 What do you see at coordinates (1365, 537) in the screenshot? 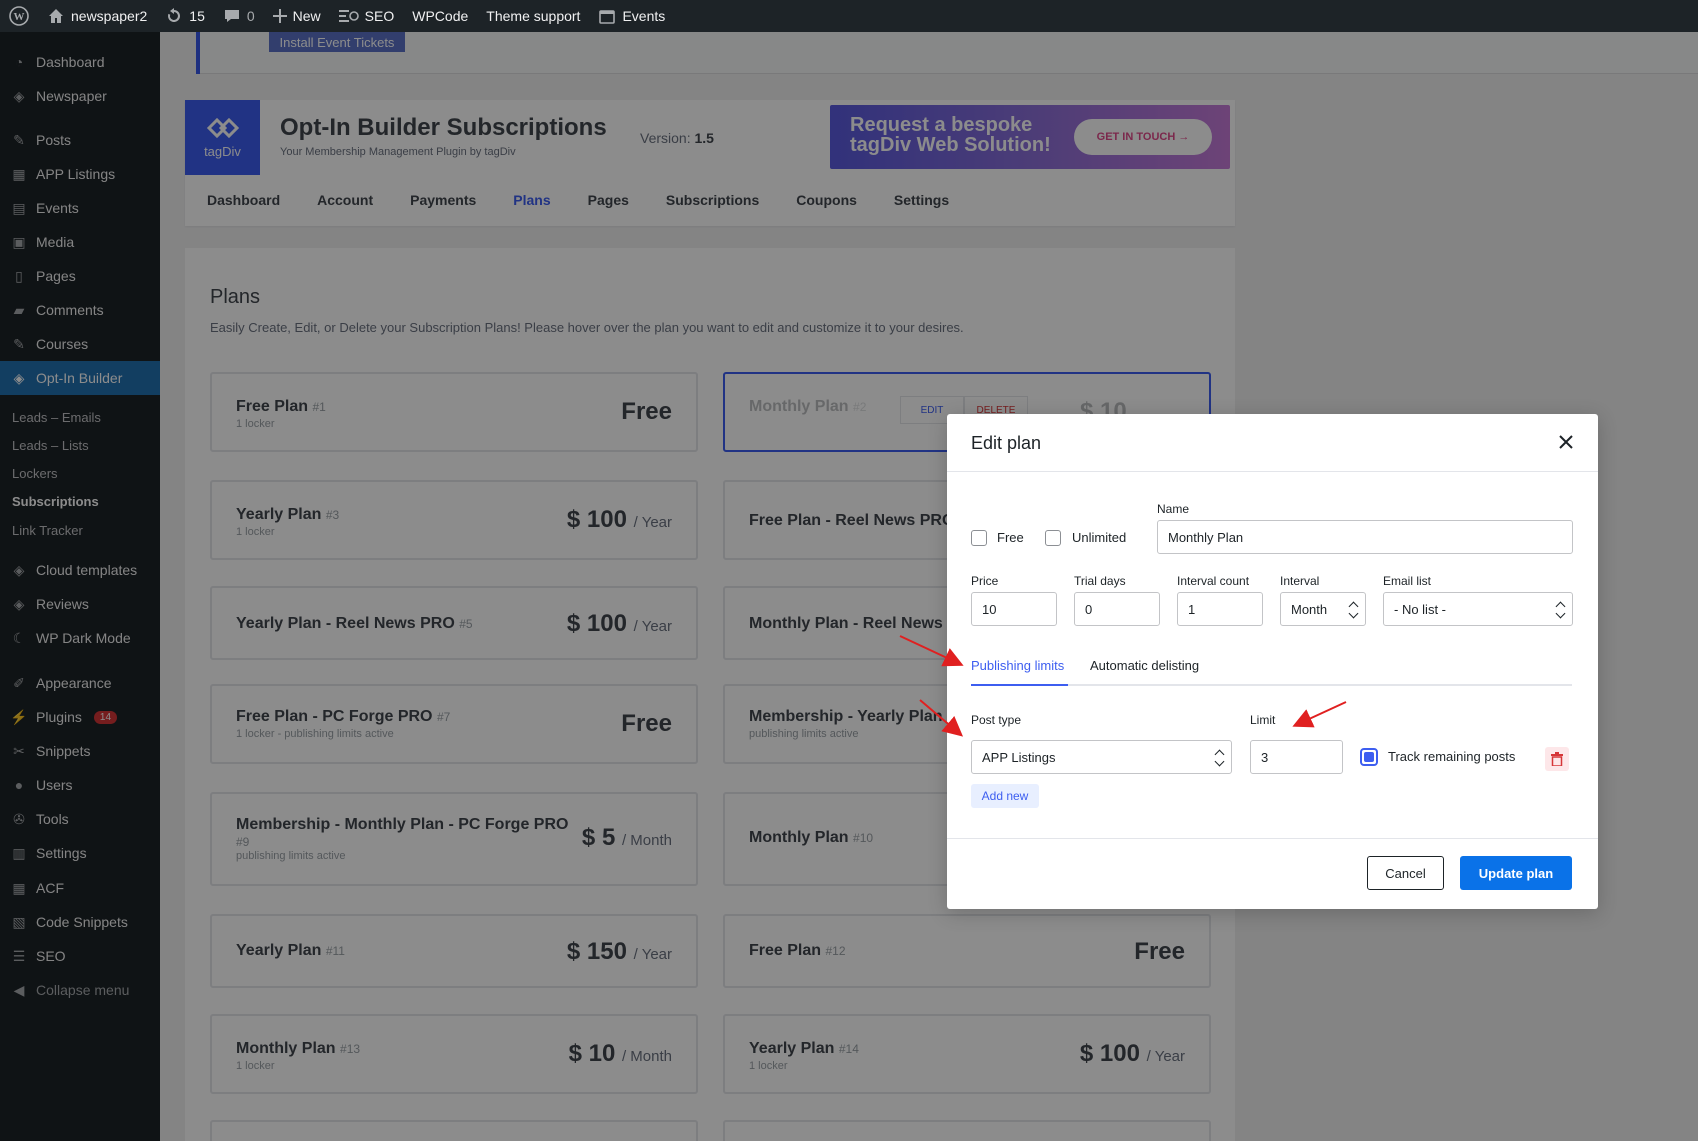
I see `name-input: Monthly Plan` at bounding box center [1365, 537].